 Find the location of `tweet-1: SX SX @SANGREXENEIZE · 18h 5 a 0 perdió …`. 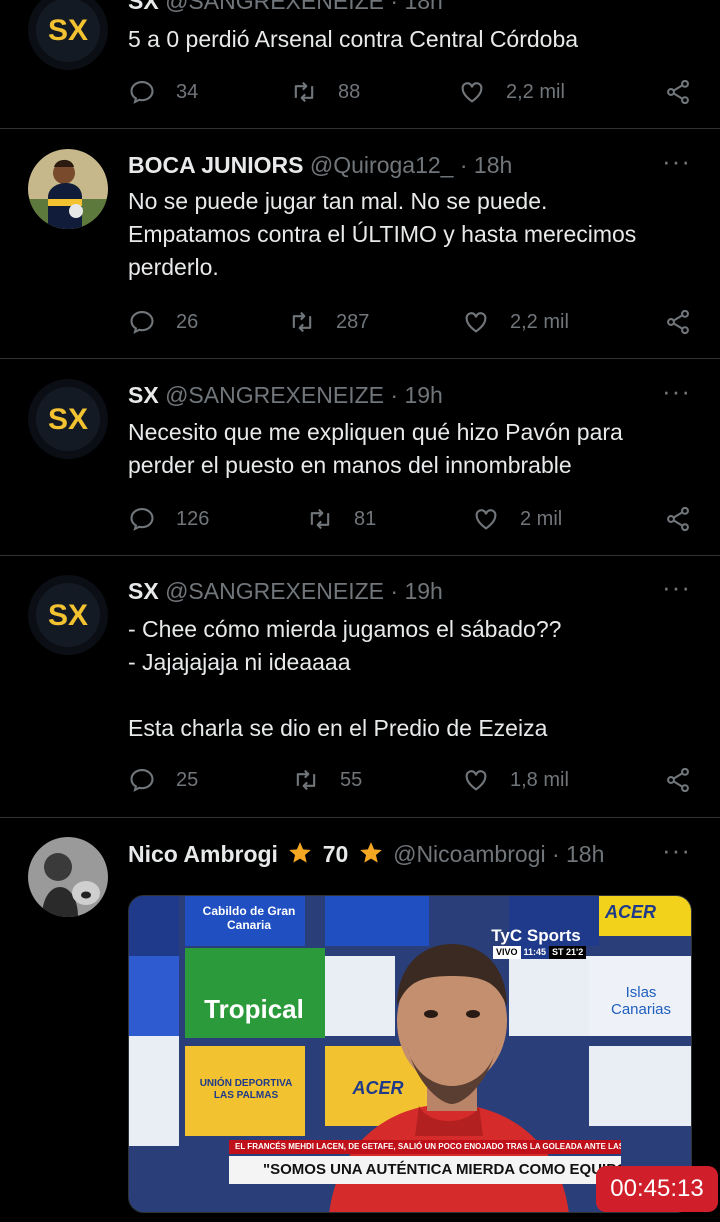

tweet-1: SX SX @SANGREXENEIZE · 18h 5 a 0 perdió … is located at coordinates (360, 64).